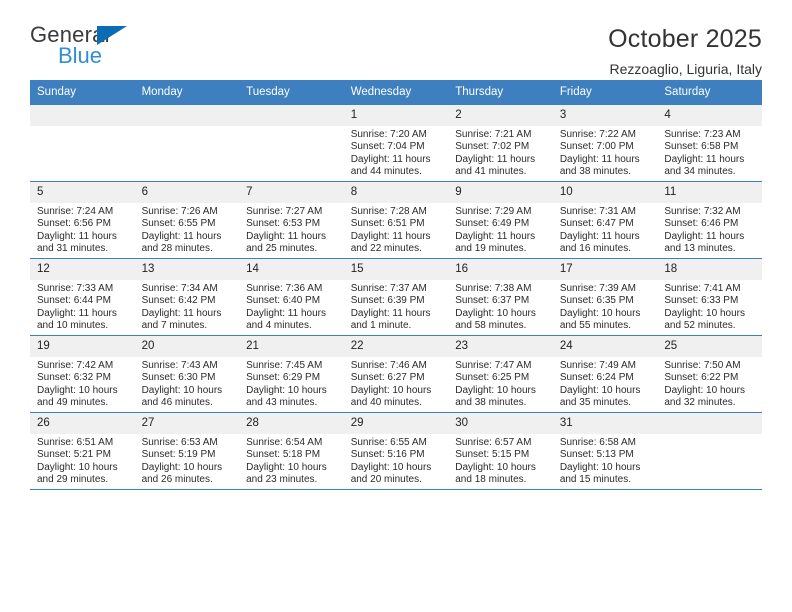 The height and width of the screenshot is (612, 792). What do you see at coordinates (286, 242) in the screenshot?
I see `daylight-text: Daylight: 11 hours and 25 minutes.` at bounding box center [286, 242].